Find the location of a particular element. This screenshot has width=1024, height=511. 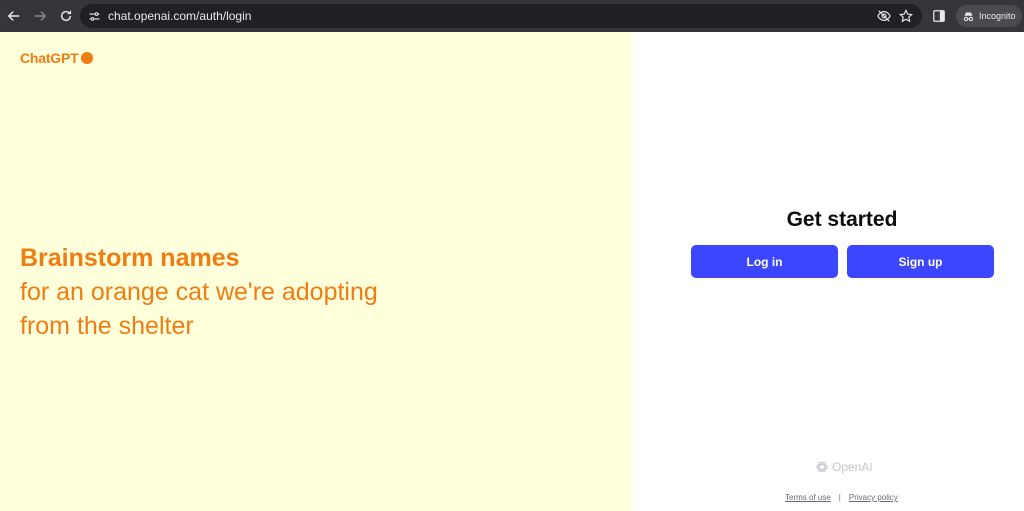

openai-icon is located at coordinates (822, 467).